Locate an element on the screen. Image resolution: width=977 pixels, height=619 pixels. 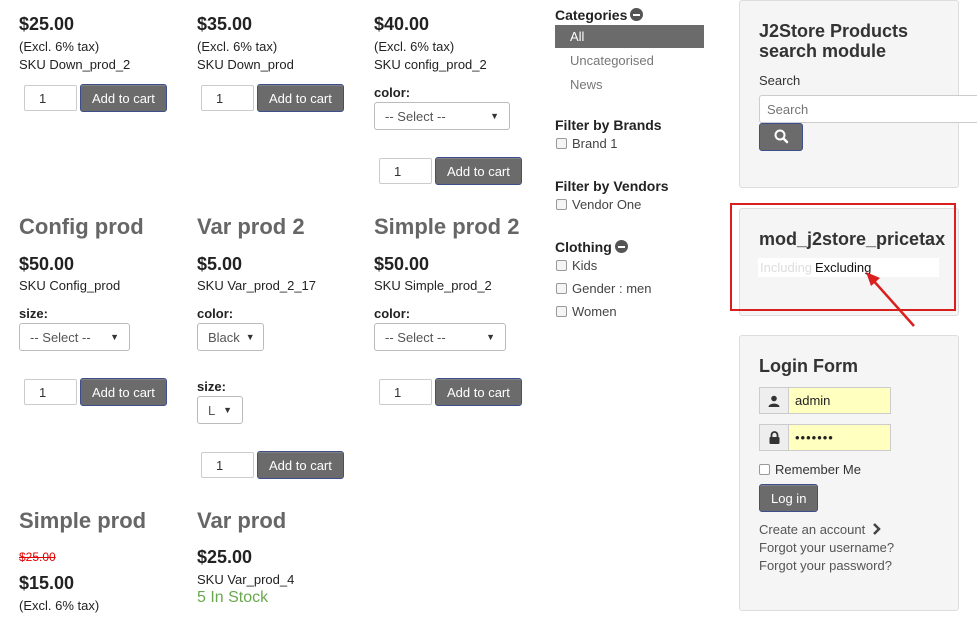
clothing-filter-women: Women is located at coordinates (586, 311).